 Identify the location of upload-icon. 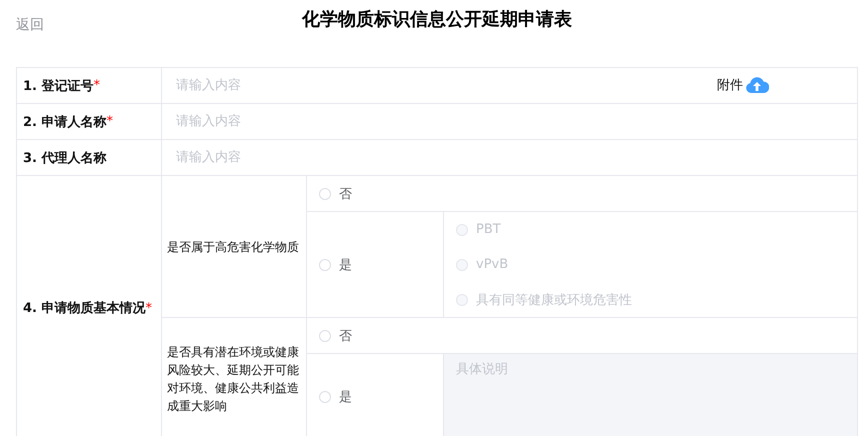
(757, 85).